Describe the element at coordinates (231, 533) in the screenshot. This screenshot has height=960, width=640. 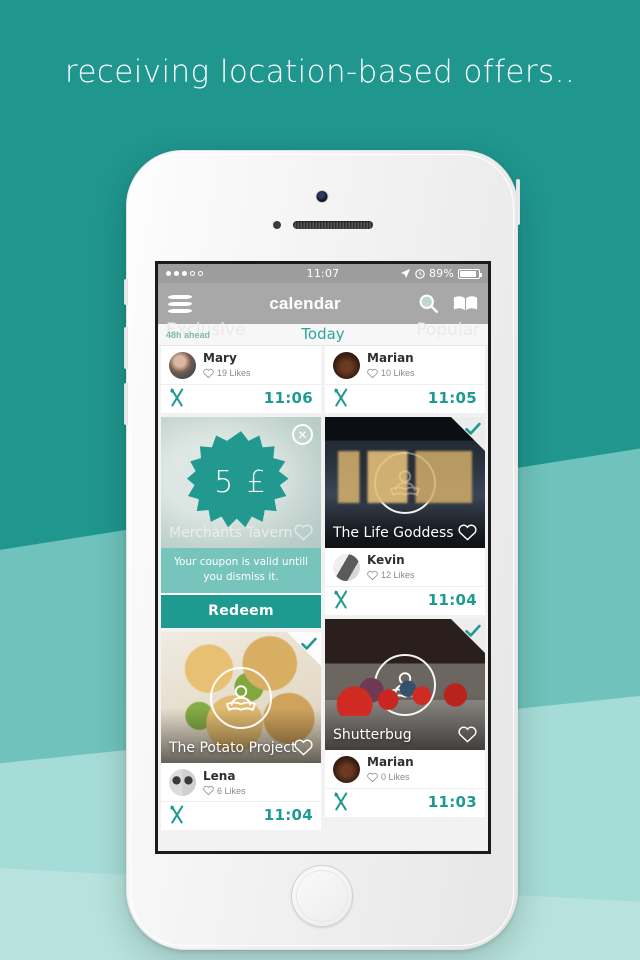
I see `coupon-merchant: Merchants Tavern` at that location.